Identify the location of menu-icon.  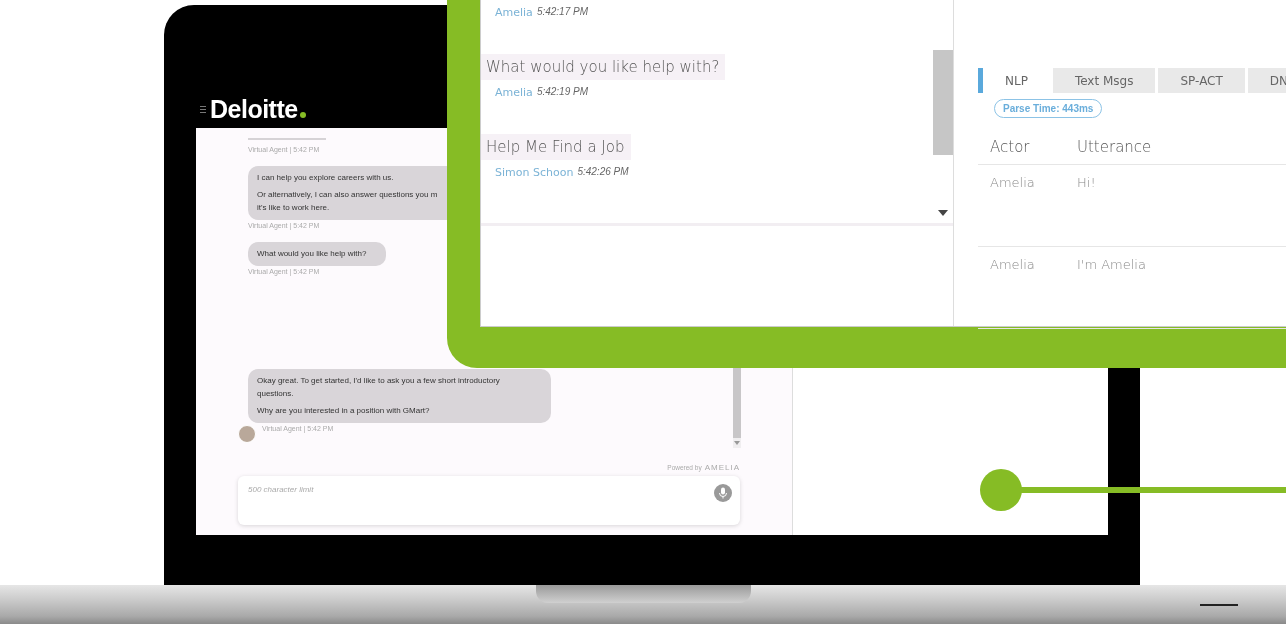
(203, 109).